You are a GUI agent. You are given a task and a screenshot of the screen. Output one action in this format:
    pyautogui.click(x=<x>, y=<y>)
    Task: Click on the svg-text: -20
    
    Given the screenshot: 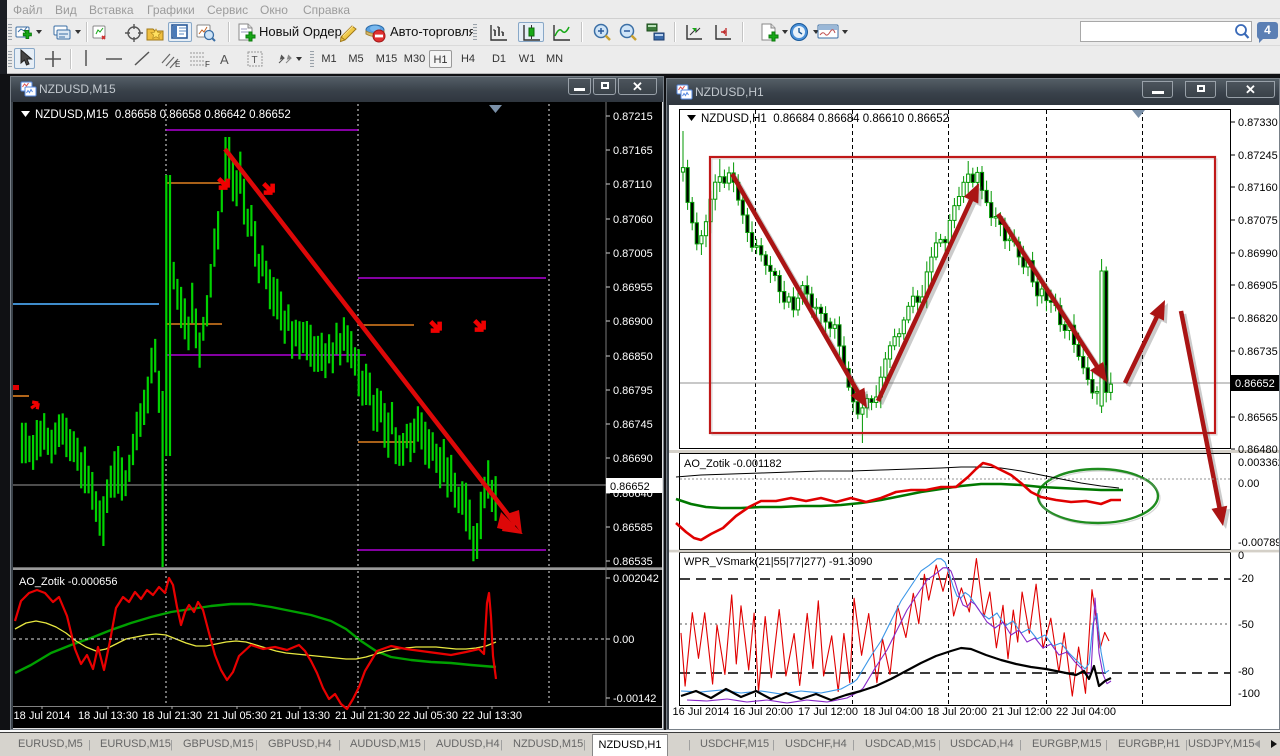 What is the action you would take?
    pyautogui.click(x=1246, y=579)
    